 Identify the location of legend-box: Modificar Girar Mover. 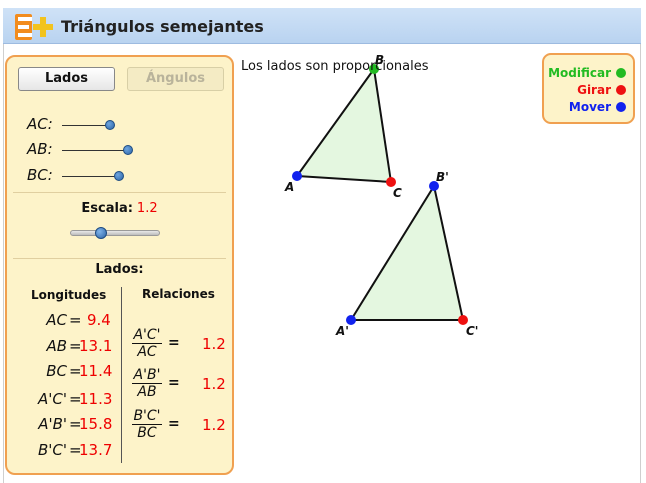
(588, 88).